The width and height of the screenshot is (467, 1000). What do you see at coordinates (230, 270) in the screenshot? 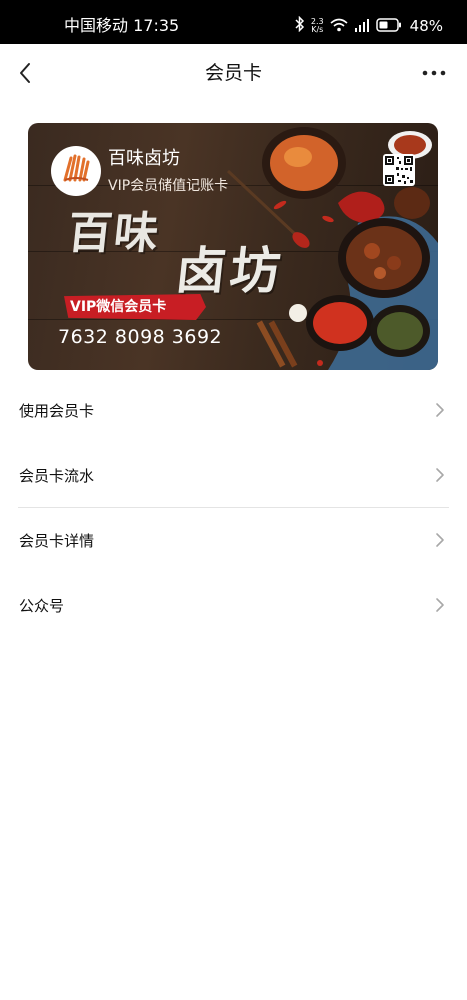
I see `calligraphy-title-line2: 卤坊` at bounding box center [230, 270].